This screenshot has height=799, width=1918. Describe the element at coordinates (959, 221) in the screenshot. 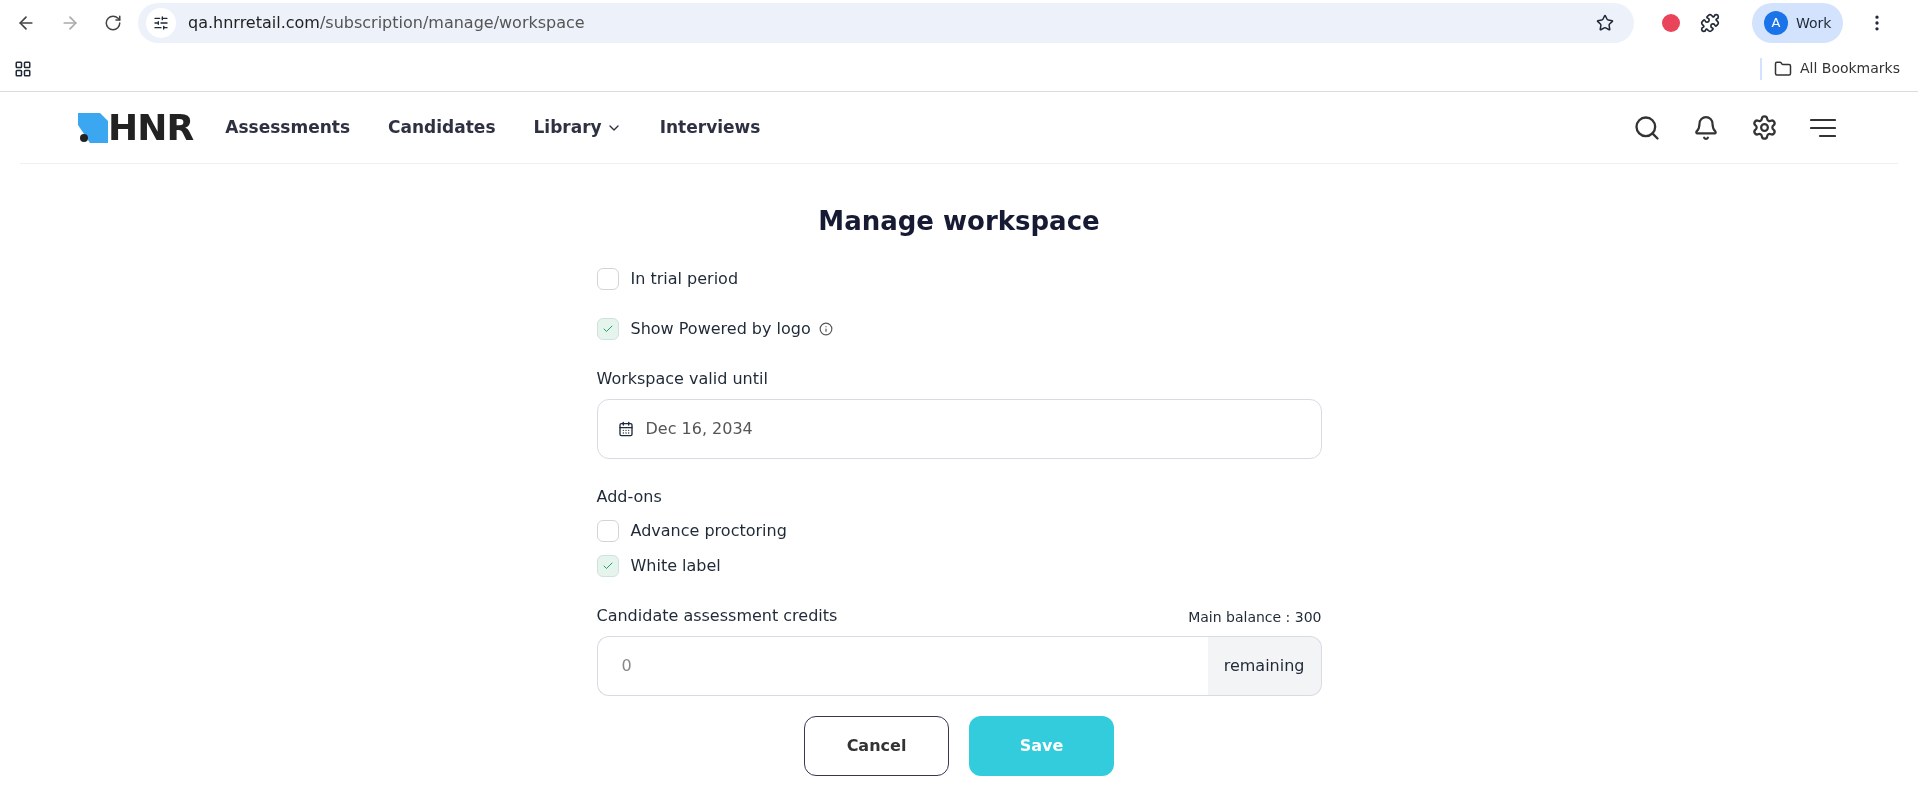

I see `page-title: Manage workspace` at that location.